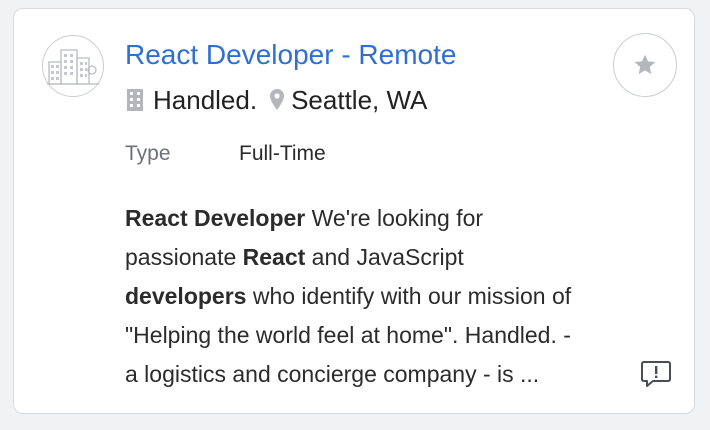 This screenshot has width=710, height=430. Describe the element at coordinates (205, 99) in the screenshot. I see `company-name: Handled.` at that location.